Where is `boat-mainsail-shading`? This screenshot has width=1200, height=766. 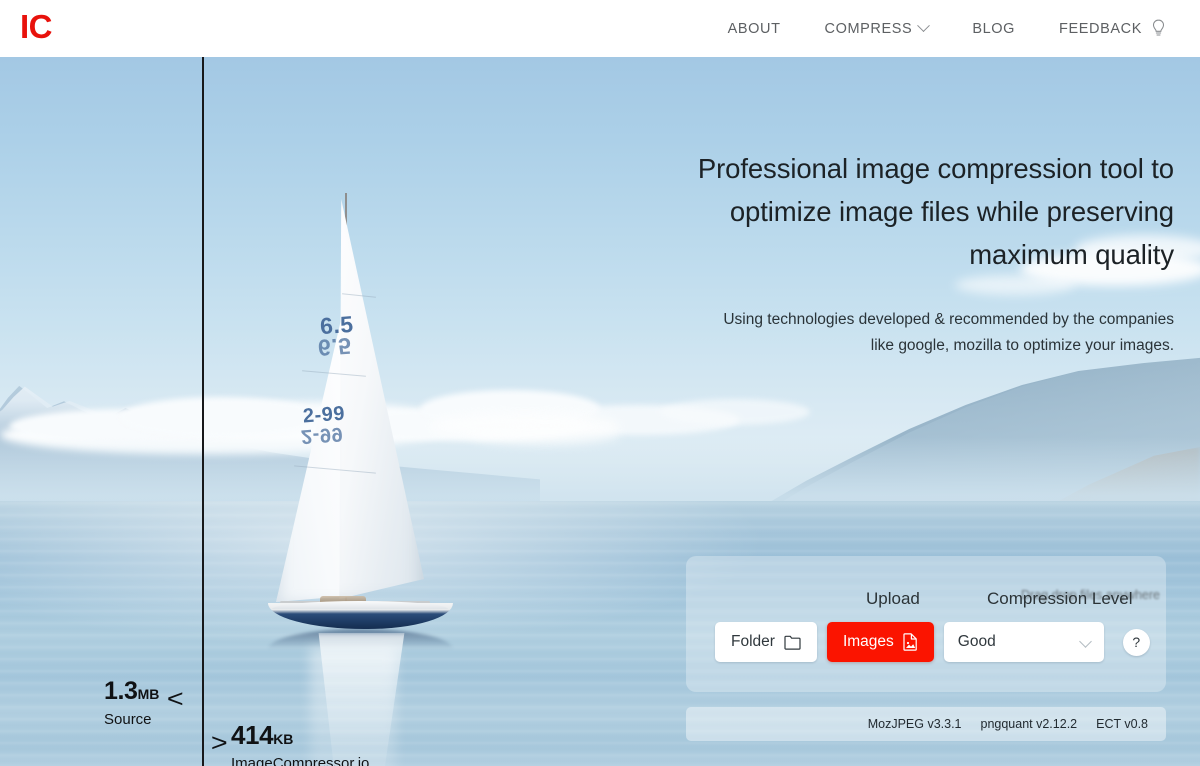
boat-mainsail-shading is located at coordinates (381, 399).